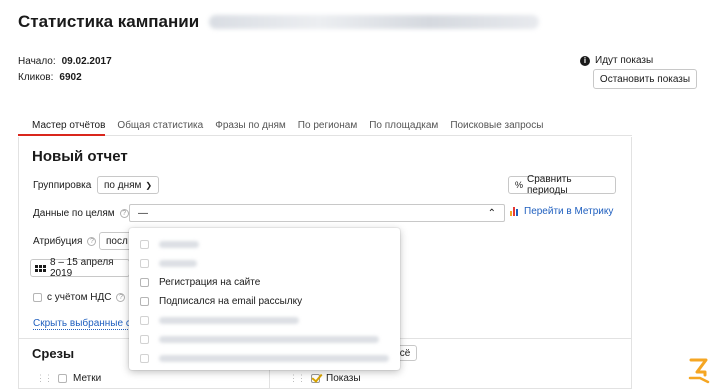 This screenshot has height=389, width=716. What do you see at coordinates (403, 127) in the screenshot?
I see `tab-by-platform: По площадкам` at bounding box center [403, 127].